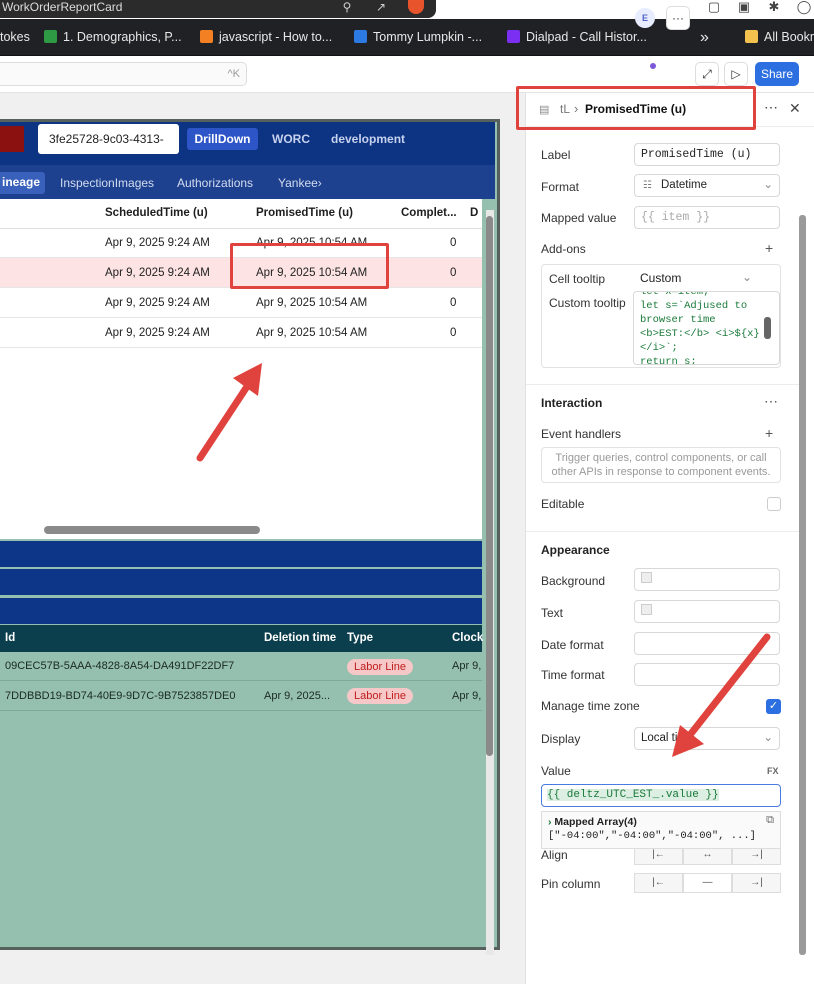  What do you see at coordinates (726, 688) in the screenshot?
I see `red-arrow-down` at bounding box center [726, 688].